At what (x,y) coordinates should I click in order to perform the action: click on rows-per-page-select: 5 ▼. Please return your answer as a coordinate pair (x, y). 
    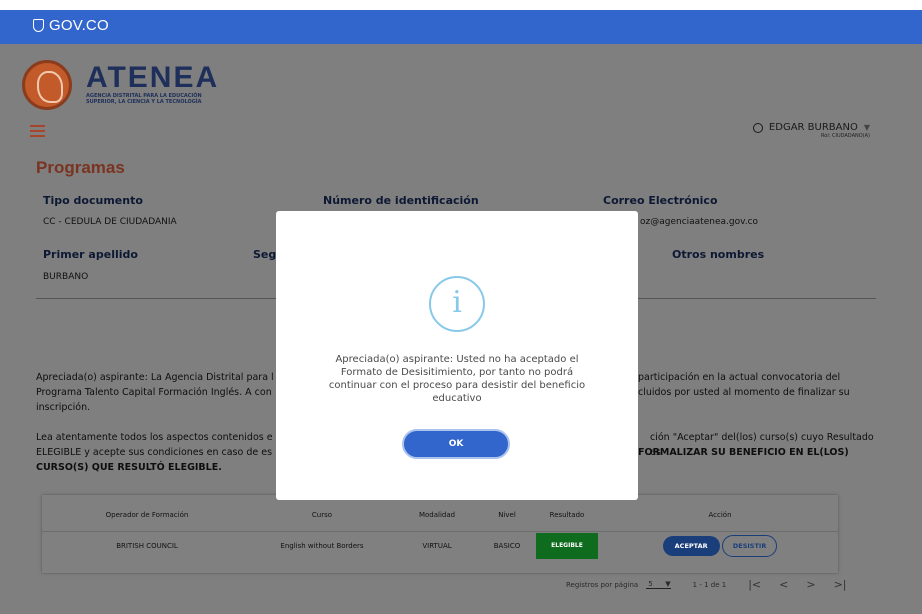
    Looking at the image, I should click on (658, 584).